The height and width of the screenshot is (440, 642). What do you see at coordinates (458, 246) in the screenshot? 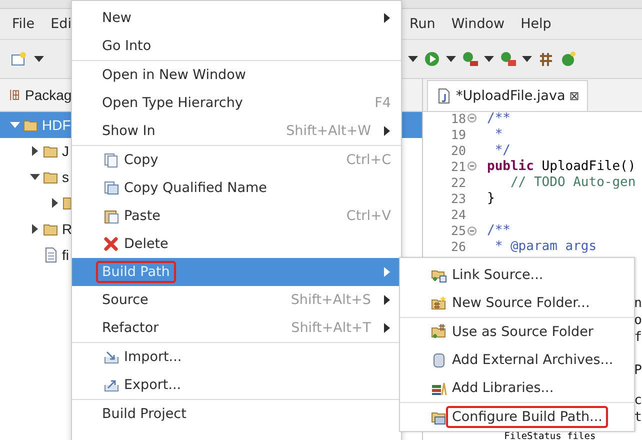
I see `line-number: 26` at bounding box center [458, 246].